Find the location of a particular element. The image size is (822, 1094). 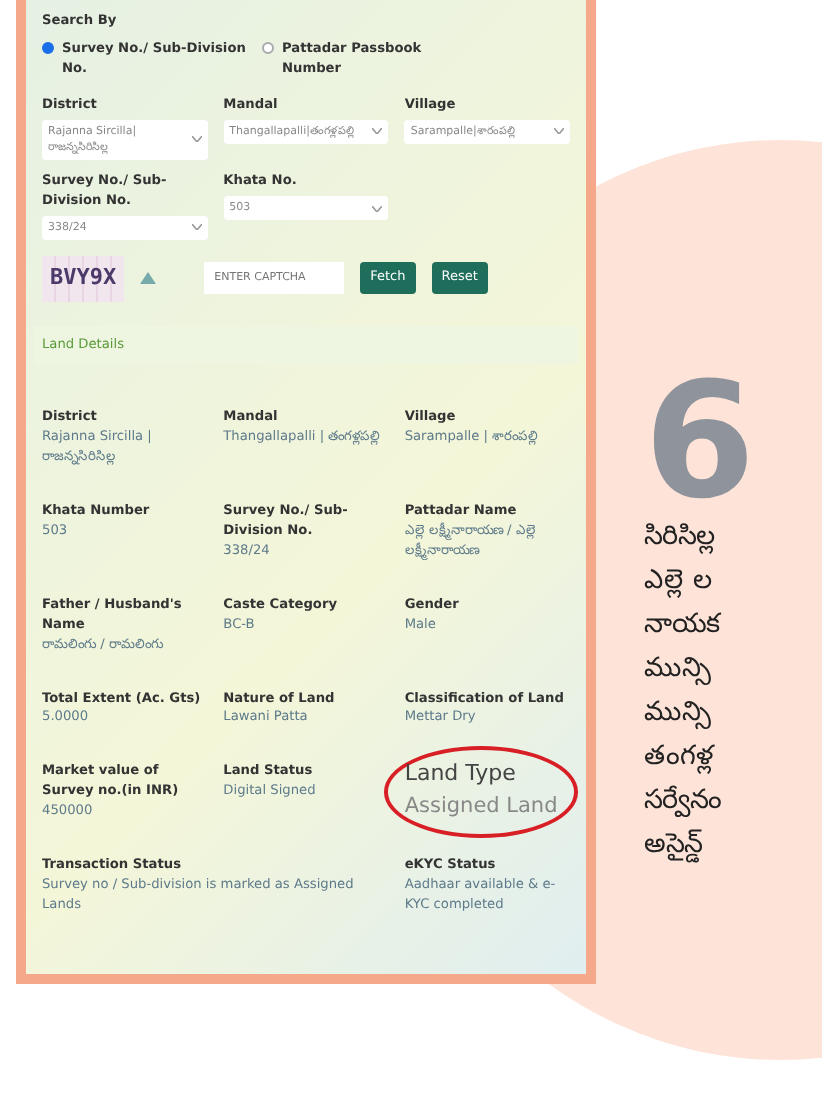

field-value: Assigned Land is located at coordinates (481, 806).